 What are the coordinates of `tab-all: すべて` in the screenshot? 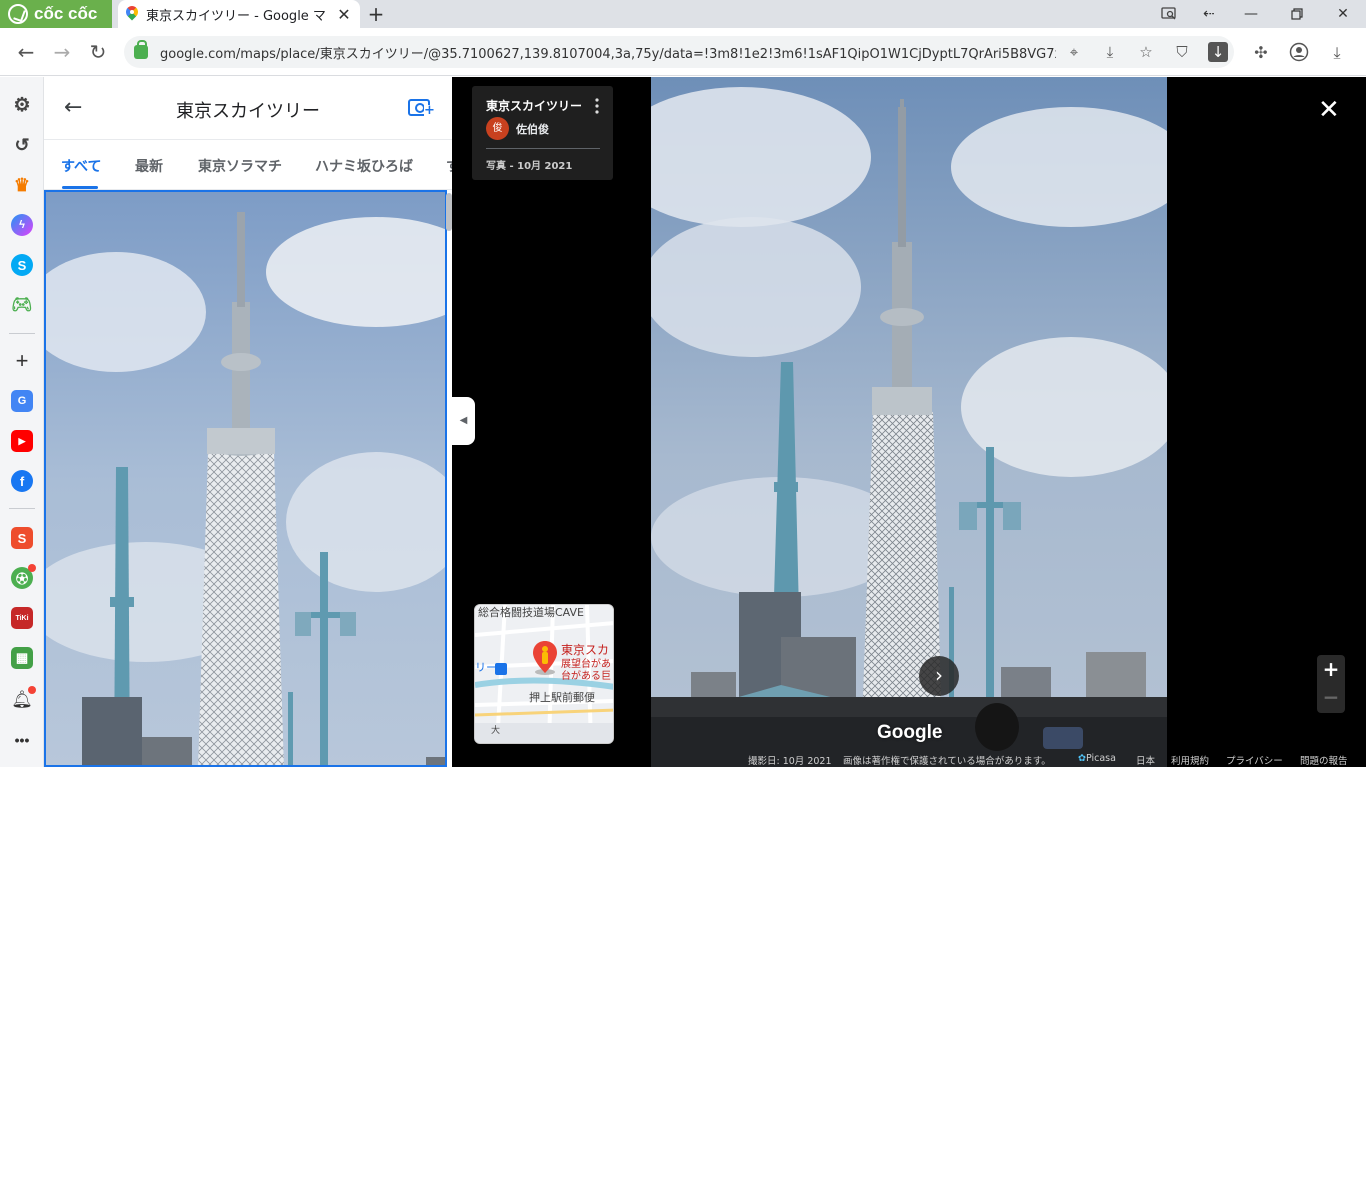 It's located at (81, 166).